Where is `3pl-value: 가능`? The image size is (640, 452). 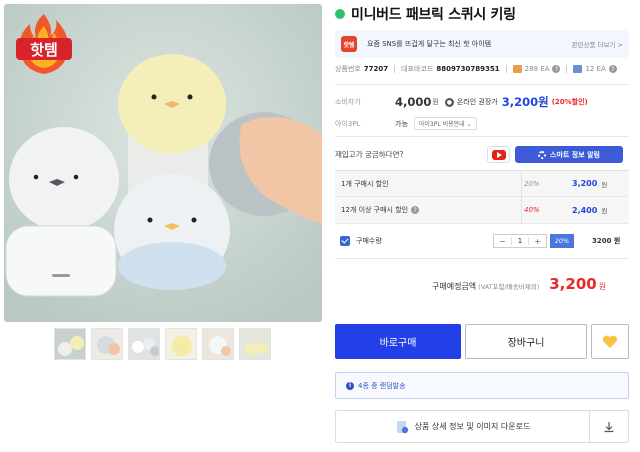
3pl-value: 가능 is located at coordinates (401, 123).